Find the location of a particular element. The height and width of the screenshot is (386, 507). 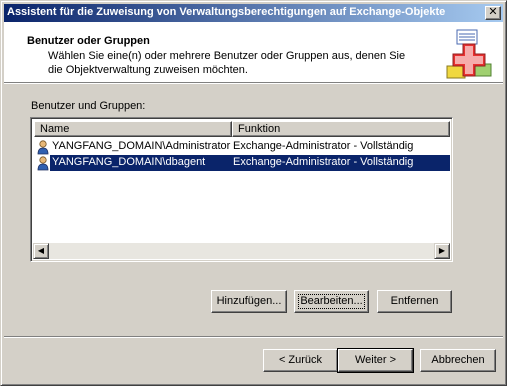

back-button: < Zurück is located at coordinates (300, 360).